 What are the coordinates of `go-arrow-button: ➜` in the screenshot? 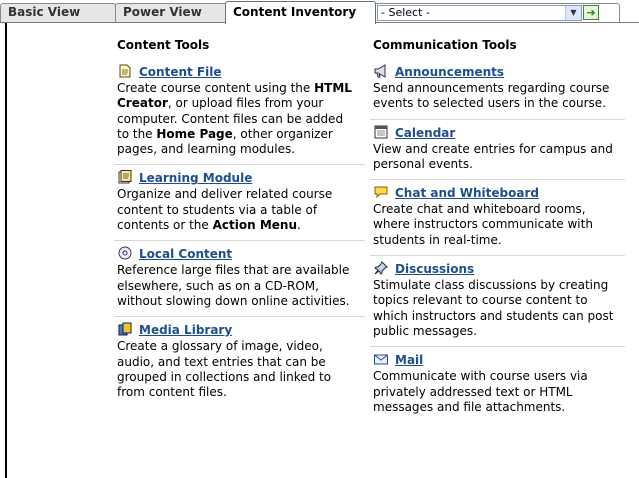 It's located at (591, 12).